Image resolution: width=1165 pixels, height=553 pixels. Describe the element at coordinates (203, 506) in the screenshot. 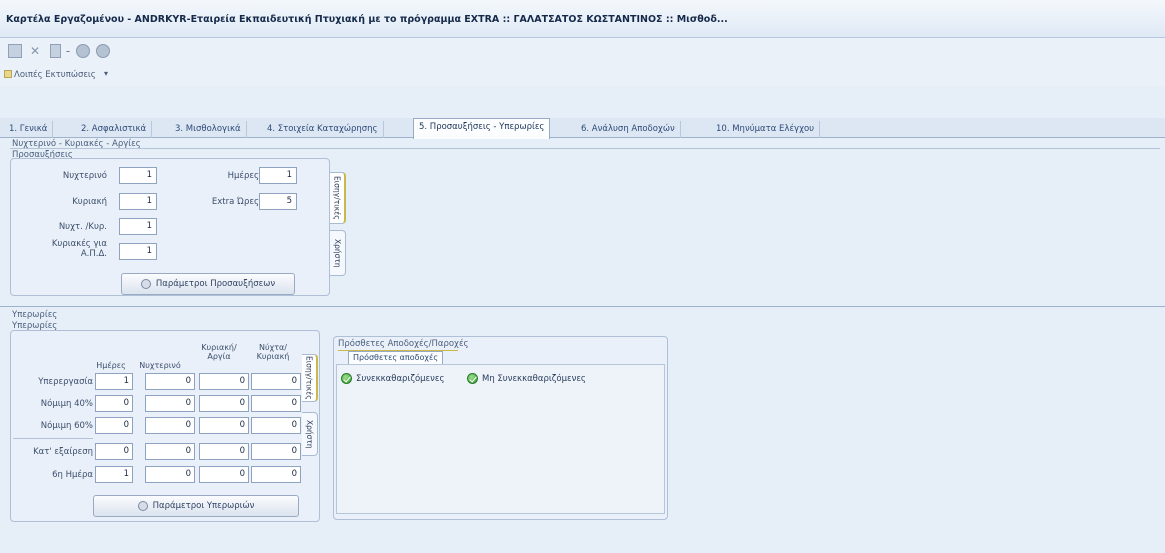

I see `overtime-params-label: Παράμετροι Υπερωριών` at that location.